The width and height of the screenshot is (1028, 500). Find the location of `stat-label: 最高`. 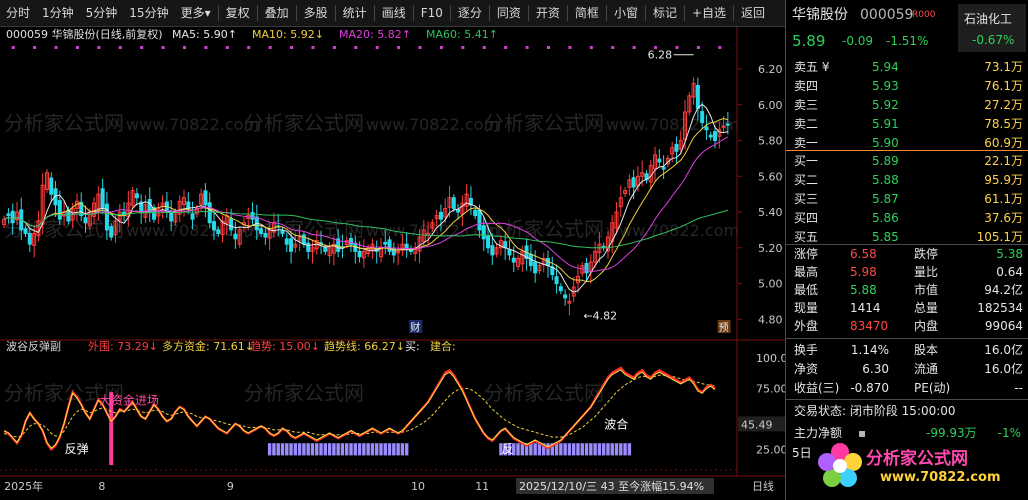

stat-label: 最高 is located at coordinates (806, 272).